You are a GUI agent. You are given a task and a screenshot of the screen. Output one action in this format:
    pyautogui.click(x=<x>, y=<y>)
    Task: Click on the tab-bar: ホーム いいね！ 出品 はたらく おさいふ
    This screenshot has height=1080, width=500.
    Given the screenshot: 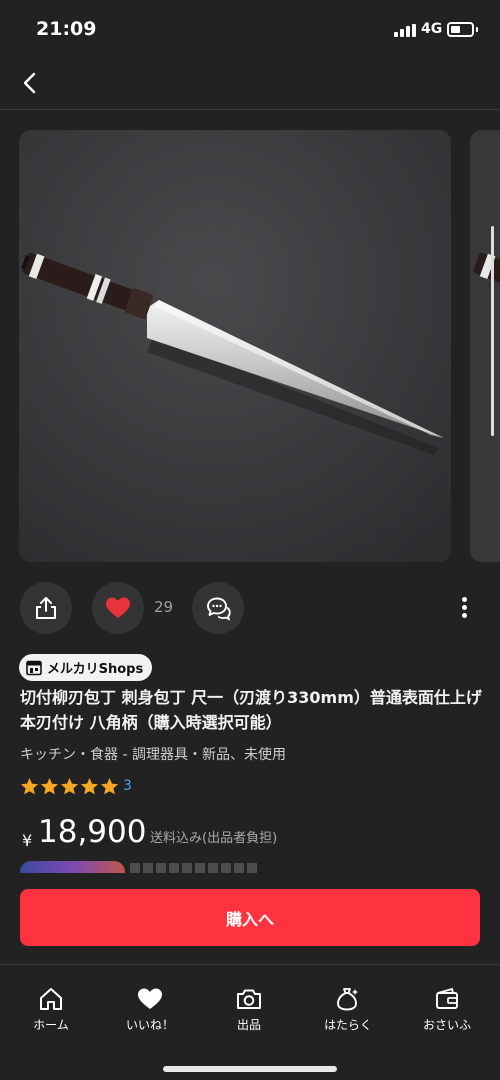 What is the action you would take?
    pyautogui.click(x=250, y=1023)
    